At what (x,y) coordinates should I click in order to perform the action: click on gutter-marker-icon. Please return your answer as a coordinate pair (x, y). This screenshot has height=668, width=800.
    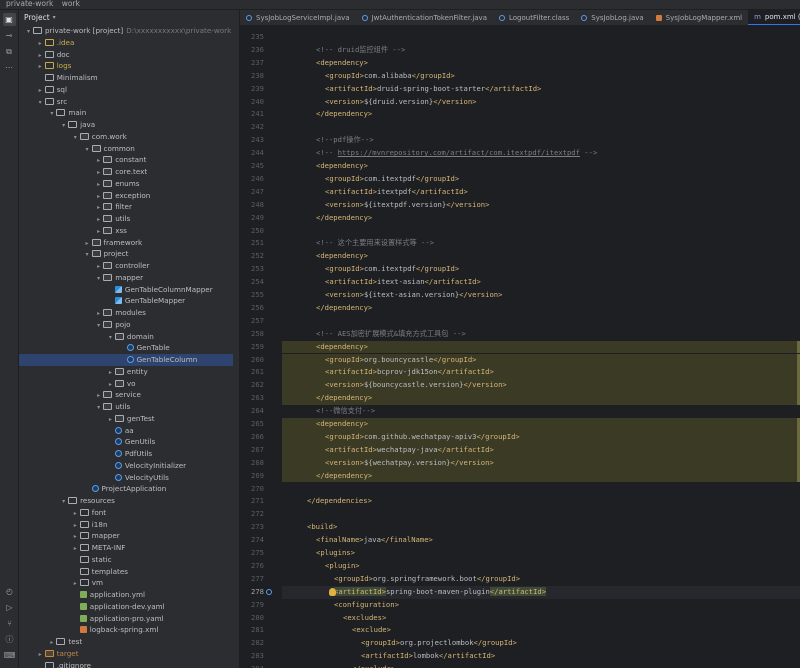
    Looking at the image, I should click on (269, 591).